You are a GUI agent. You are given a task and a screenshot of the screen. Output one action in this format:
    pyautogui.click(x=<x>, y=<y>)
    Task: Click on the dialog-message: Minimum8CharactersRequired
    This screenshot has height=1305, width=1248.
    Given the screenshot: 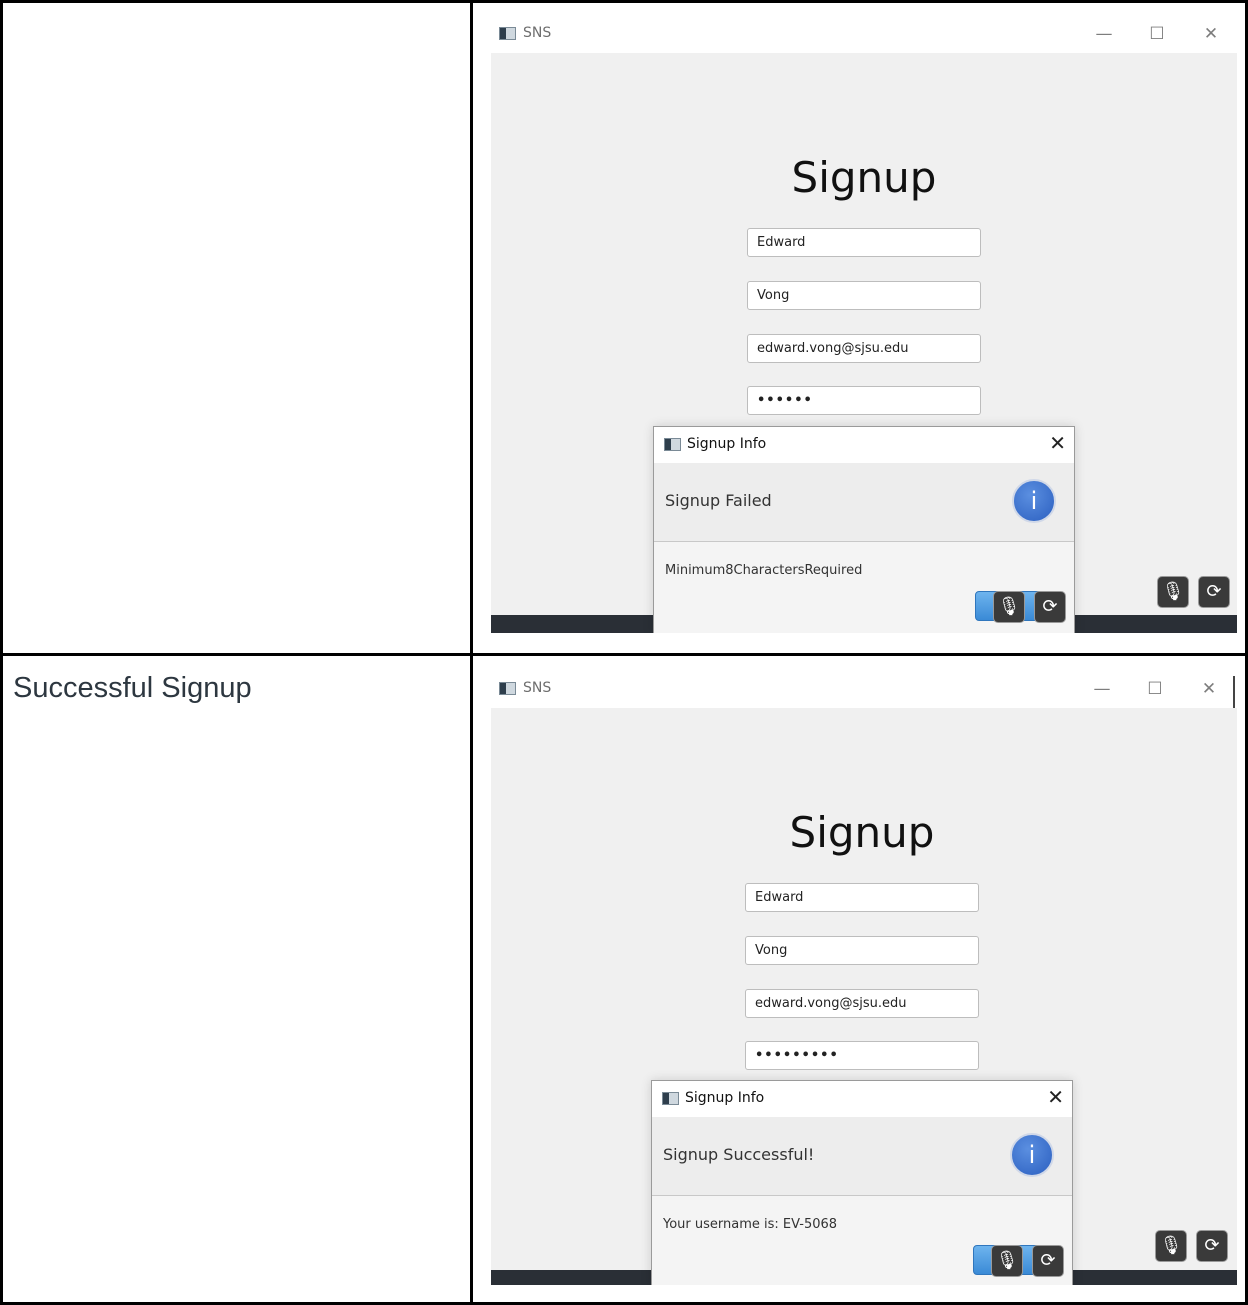 What is the action you would take?
    pyautogui.click(x=764, y=570)
    